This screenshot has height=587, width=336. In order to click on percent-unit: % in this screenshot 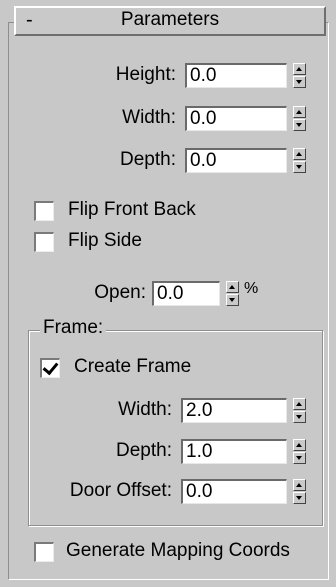, I will do `click(251, 288)`.